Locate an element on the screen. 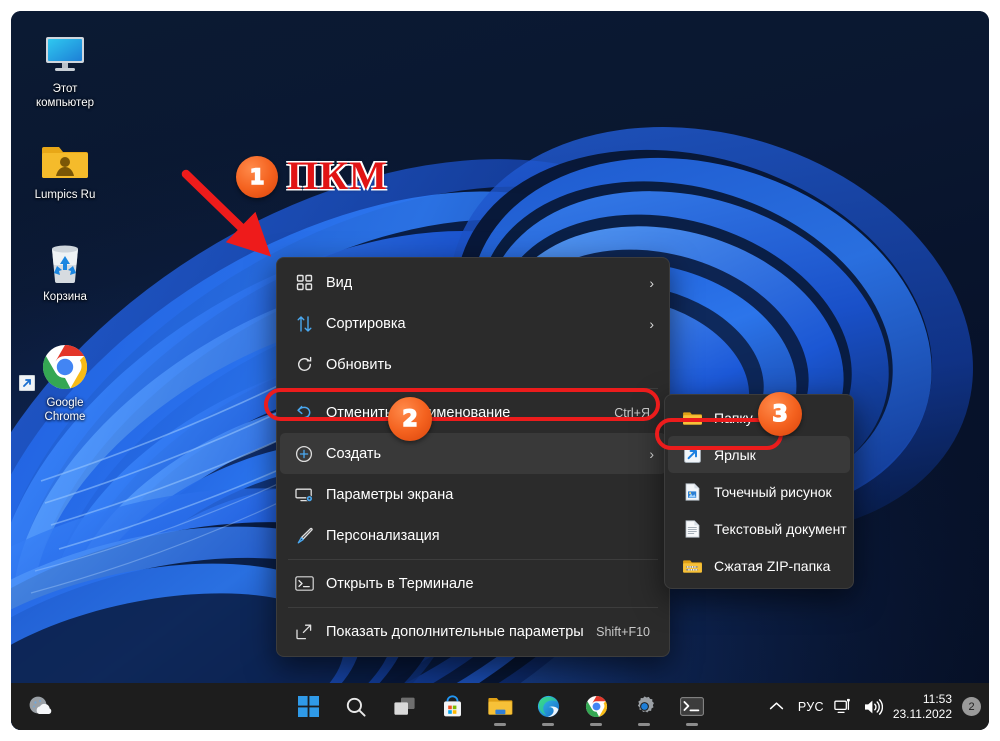 This screenshot has width=1000, height=741. tray-network-button is located at coordinates (843, 707).